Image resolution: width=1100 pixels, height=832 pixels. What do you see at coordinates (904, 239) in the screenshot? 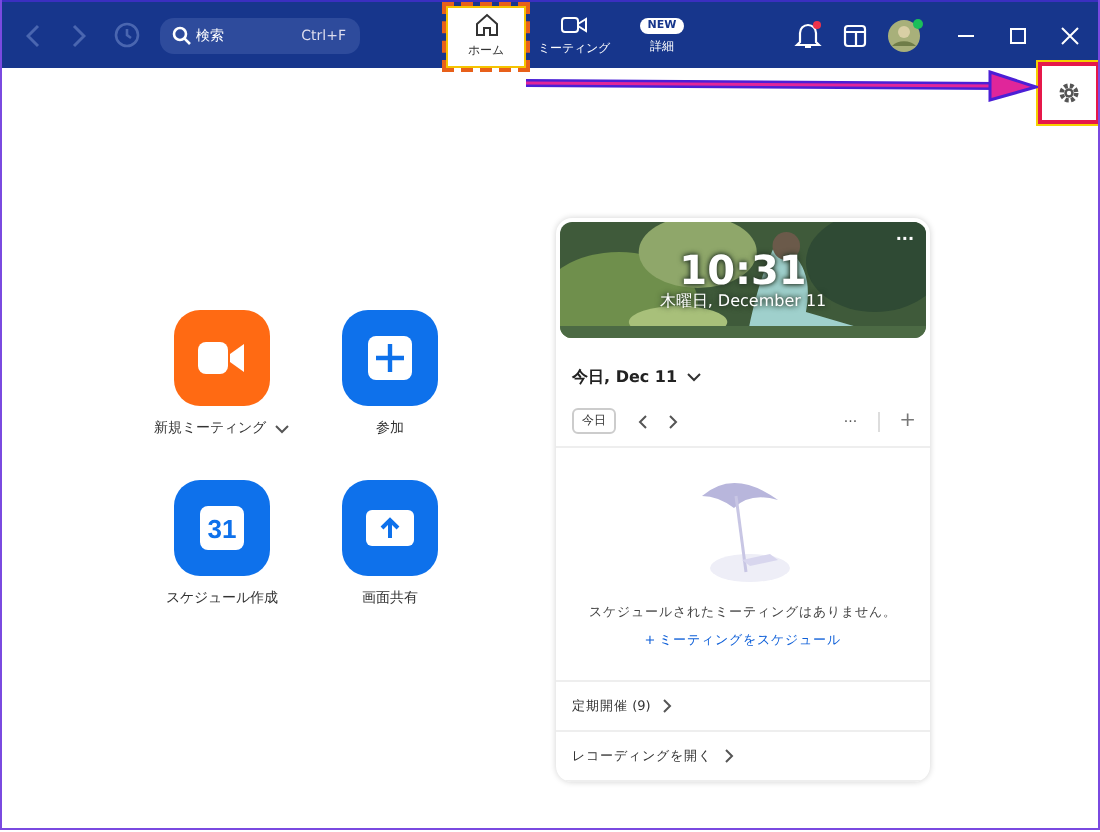
I see `more-menu: ···` at bounding box center [904, 239].